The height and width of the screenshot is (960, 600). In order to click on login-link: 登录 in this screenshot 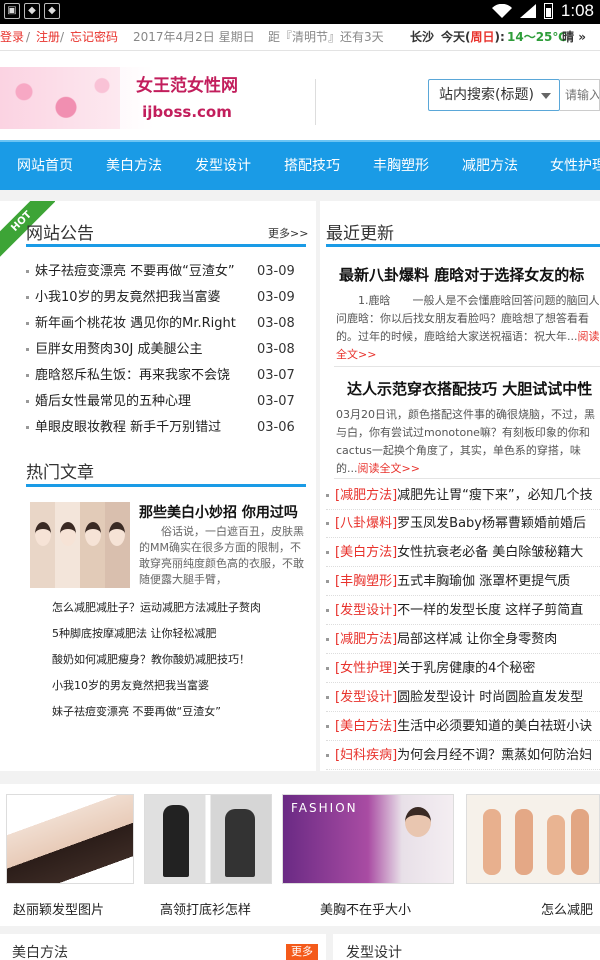, I will do `click(12, 37)`.